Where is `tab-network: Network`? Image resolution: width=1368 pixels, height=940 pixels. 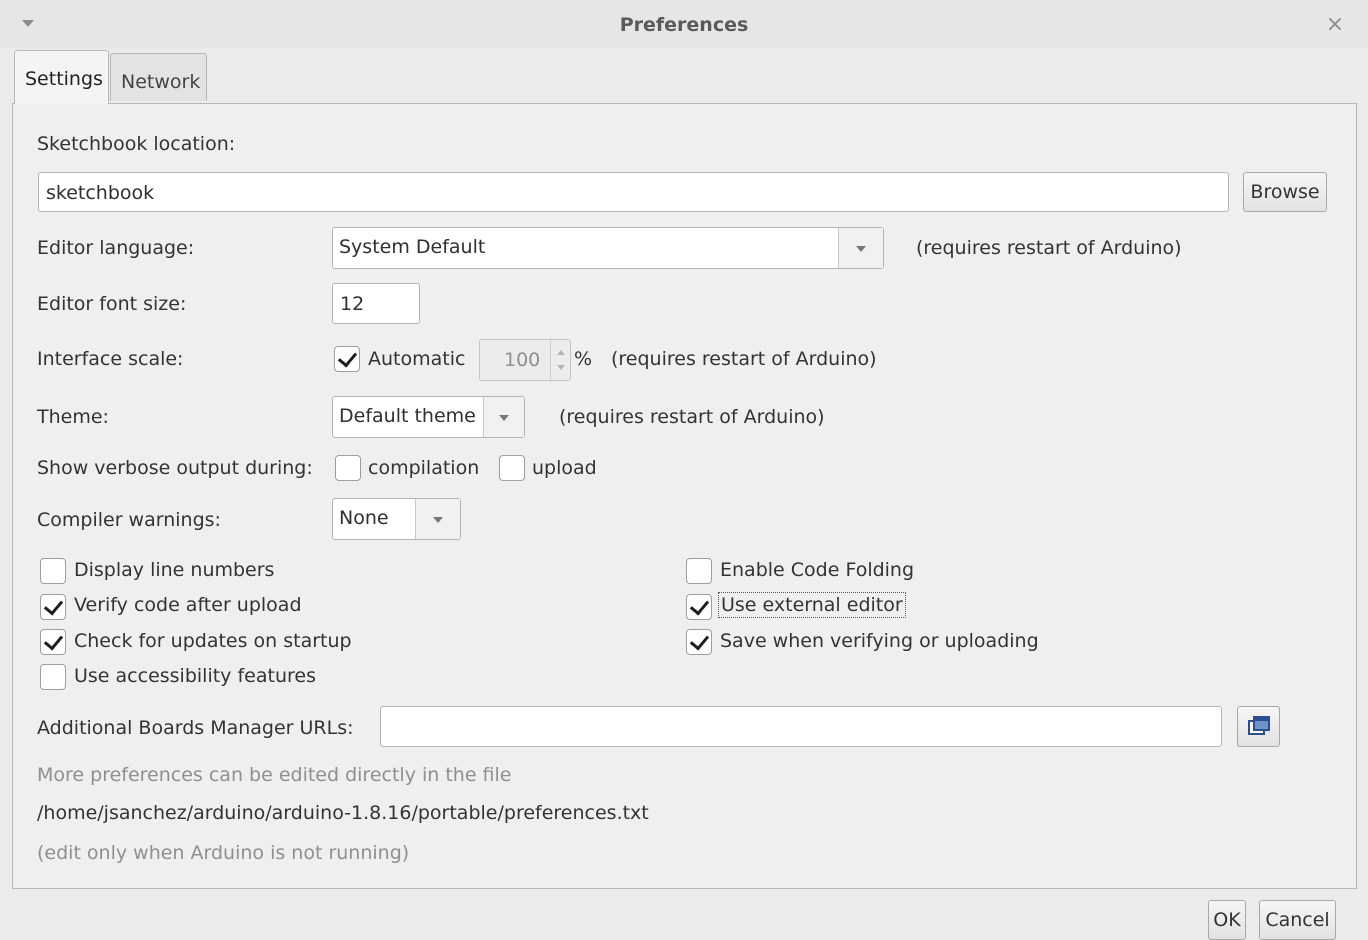
tab-network: Network is located at coordinates (158, 77).